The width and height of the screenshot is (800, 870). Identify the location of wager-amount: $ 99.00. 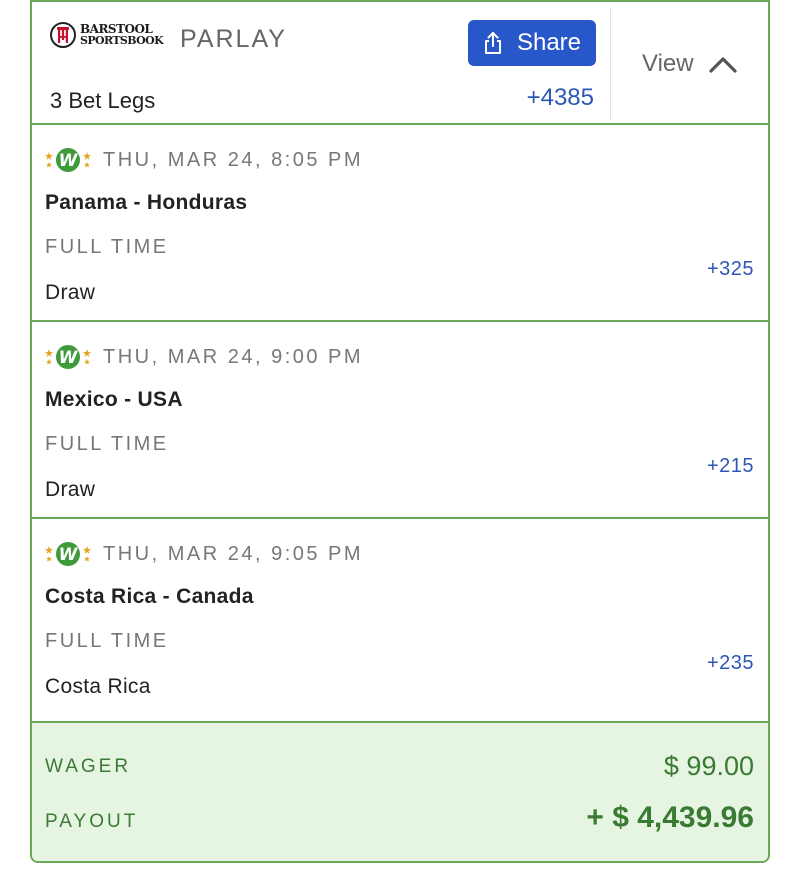
(708, 766).